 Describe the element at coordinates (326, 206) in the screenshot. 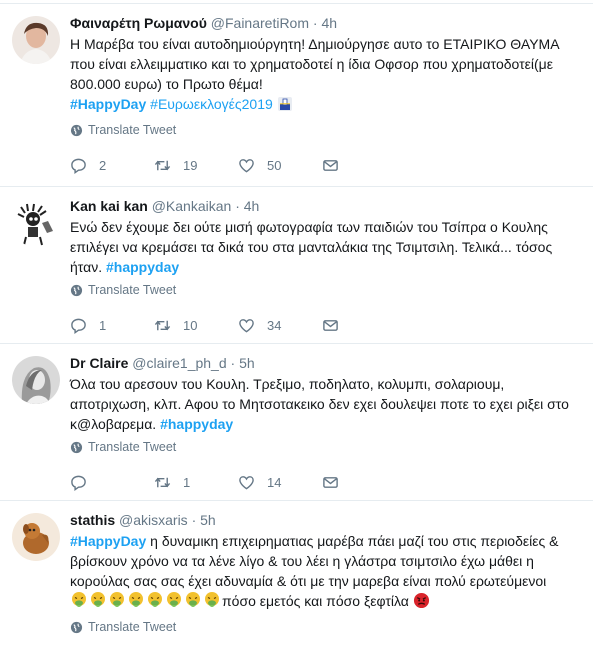

I see `tweet-header: Kan kai kan @Kankaikan · 4h` at that location.